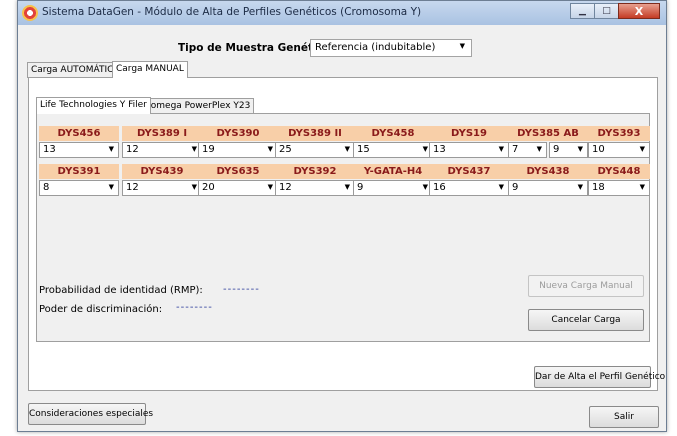 This screenshot has width=677, height=436. Describe the element at coordinates (606, 11) in the screenshot. I see `maximize-icon: □` at that location.